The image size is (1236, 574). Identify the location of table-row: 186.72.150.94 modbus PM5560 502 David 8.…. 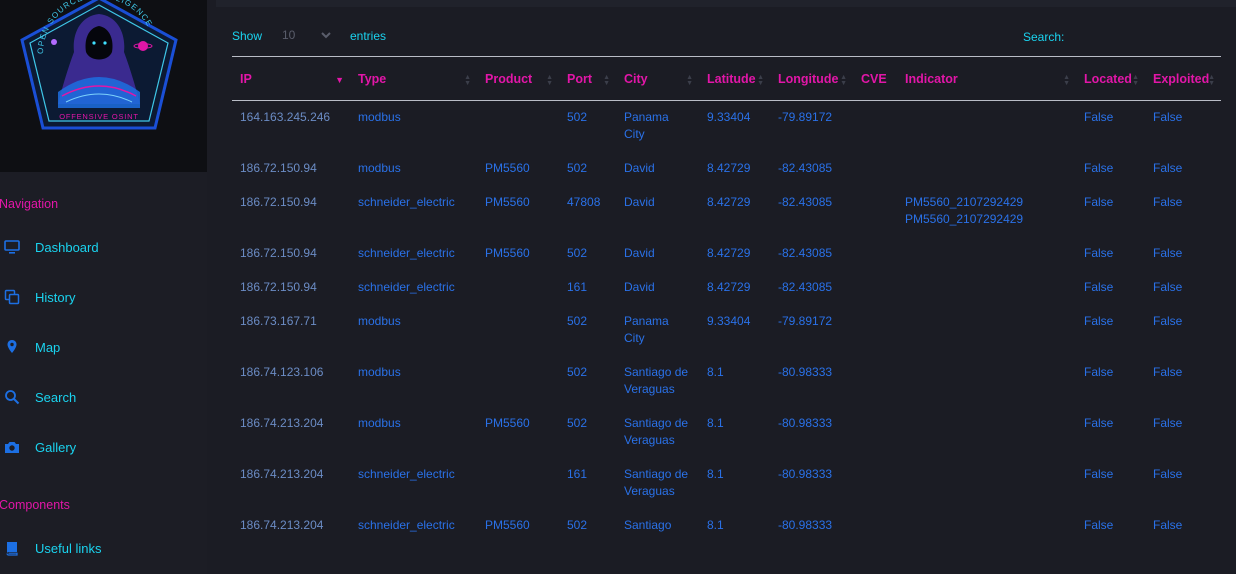
(726, 168).